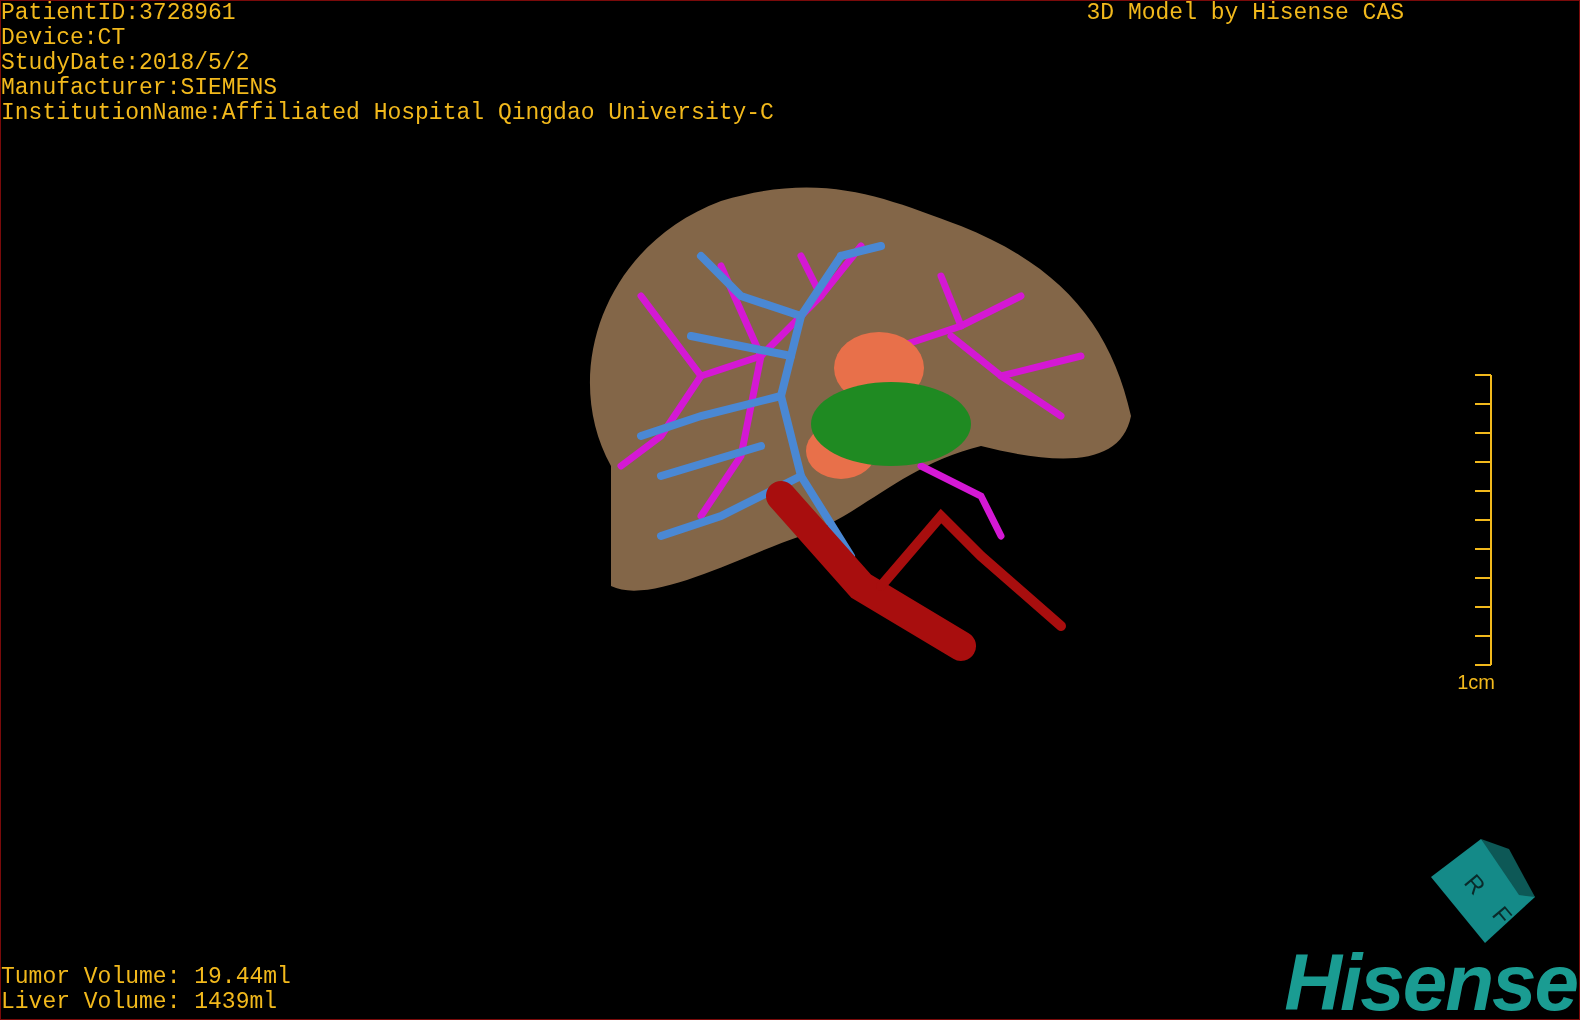  Describe the element at coordinates (64, 38) in the screenshot. I see `patient-info-text: Device:CT` at that location.